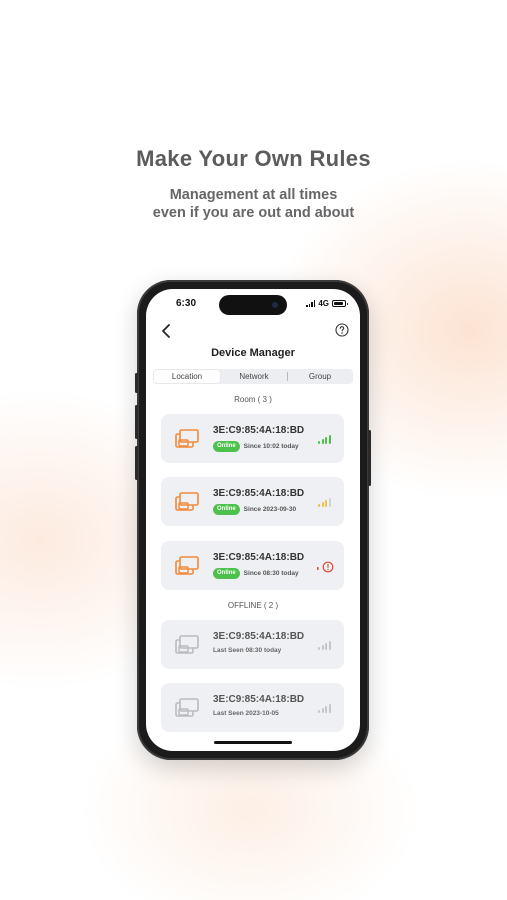 This screenshot has width=507, height=900. I want to click on tab-network: Network, so click(254, 376).